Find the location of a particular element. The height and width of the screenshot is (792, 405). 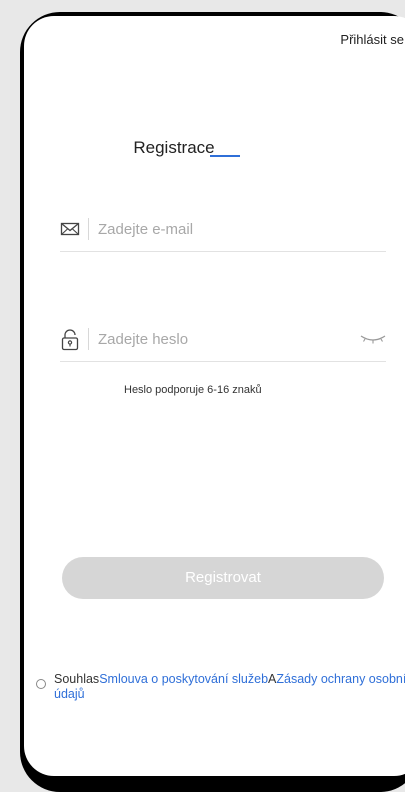

privacy-link-part1: Zásady is located at coordinates (296, 679).